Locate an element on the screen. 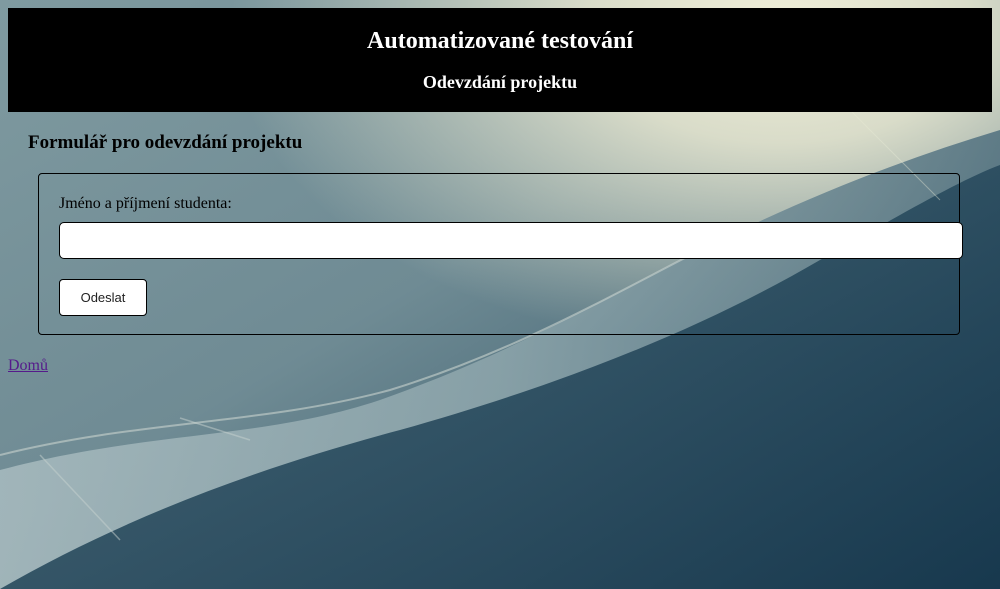 Image resolution: width=1000 pixels, height=589 pixels. form-title: Formulář pro odevzdání projektu is located at coordinates (165, 142).